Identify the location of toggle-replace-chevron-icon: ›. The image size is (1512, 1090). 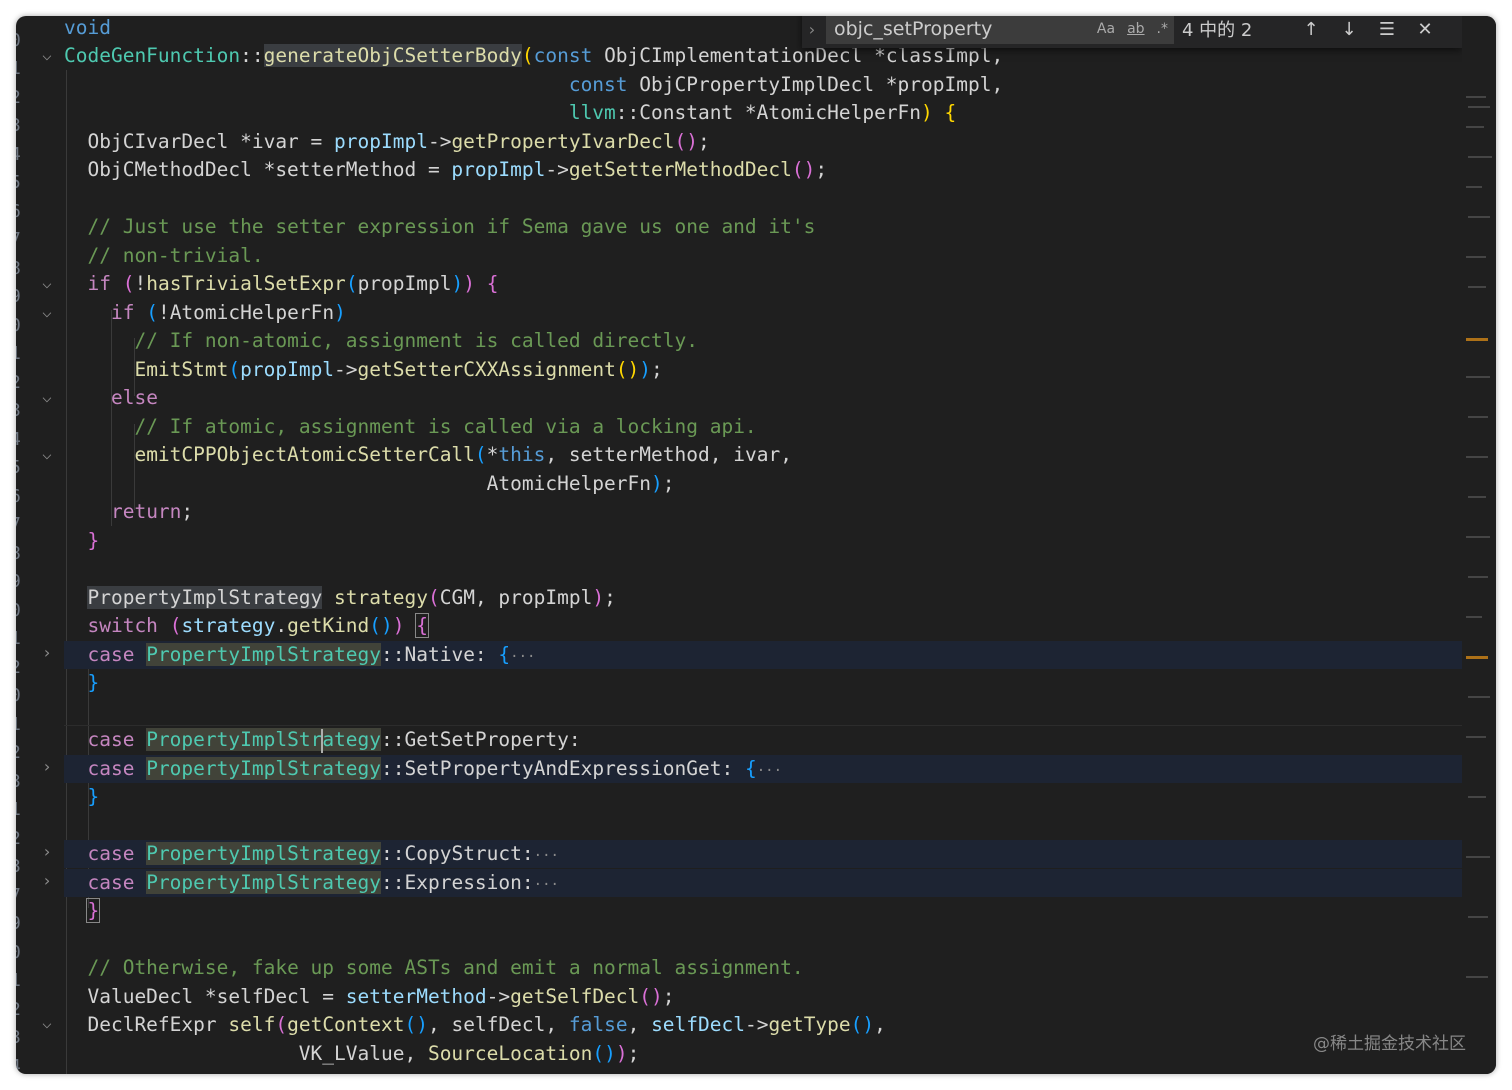
(812, 29).